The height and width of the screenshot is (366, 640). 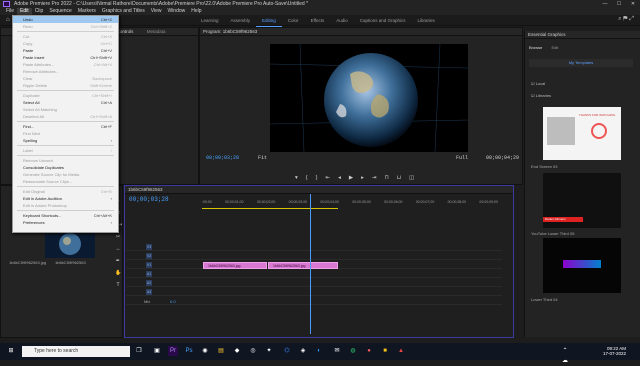 What do you see at coordinates (262, 158) in the screenshot?
I see `program-fit-select: Fit` at bounding box center [262, 158].